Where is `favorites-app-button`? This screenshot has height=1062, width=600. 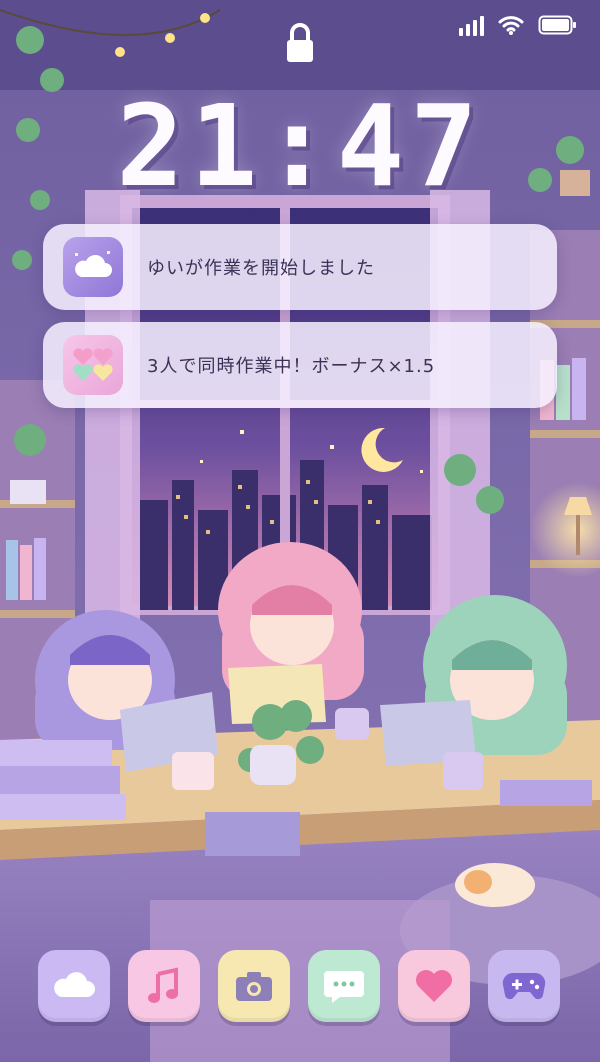 favorites-app-button is located at coordinates (434, 986).